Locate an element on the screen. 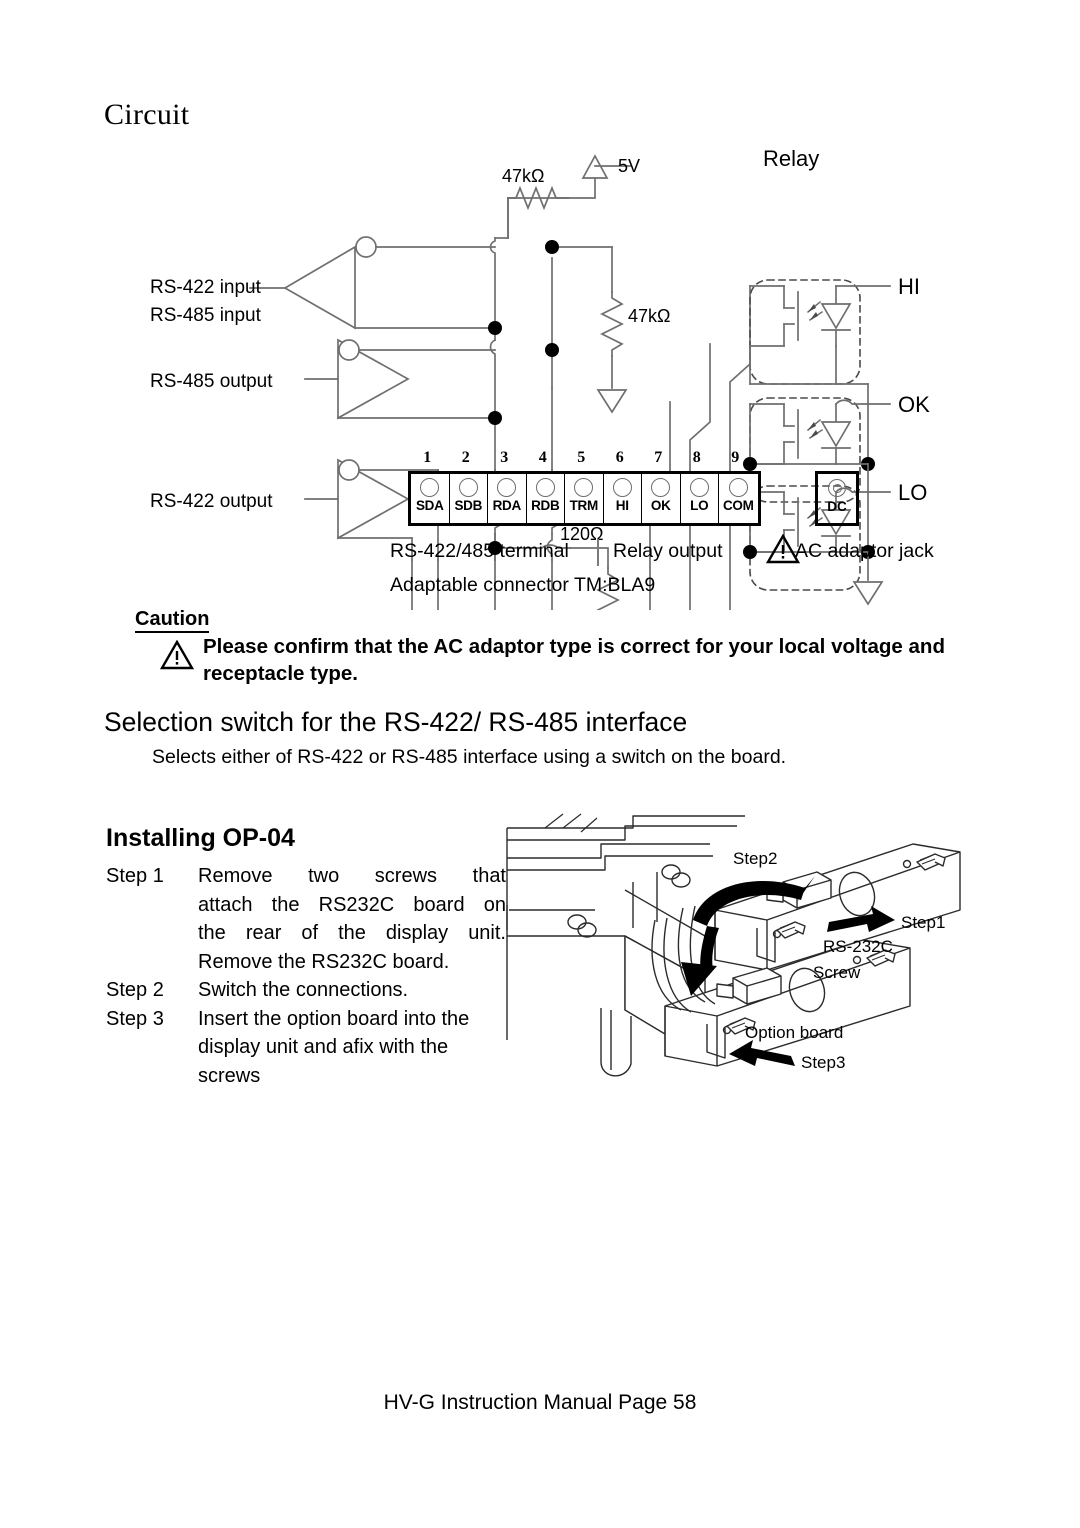 Image resolution: width=1080 pixels, height=1528 pixels. installing-op04-heading: Installing OP-04 is located at coordinates (200, 838).